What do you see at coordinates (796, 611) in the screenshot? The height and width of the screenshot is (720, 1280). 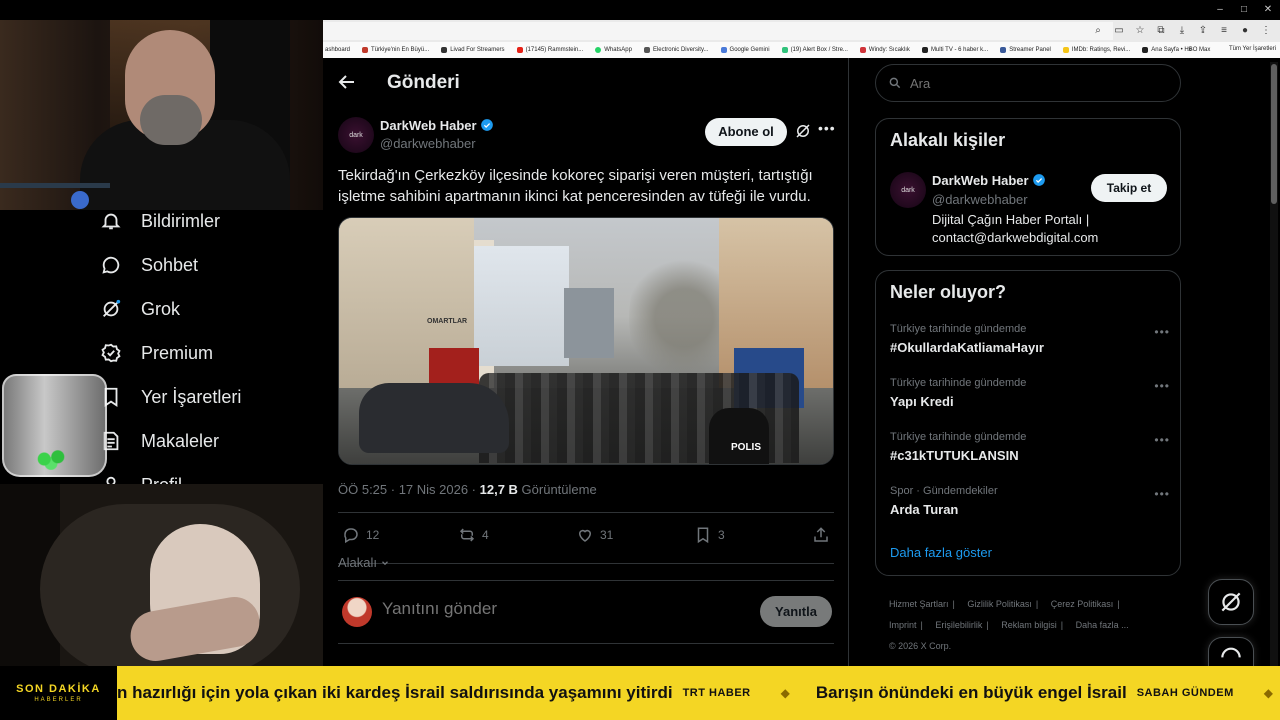 I see `reply-button: Yanıtla` at bounding box center [796, 611].